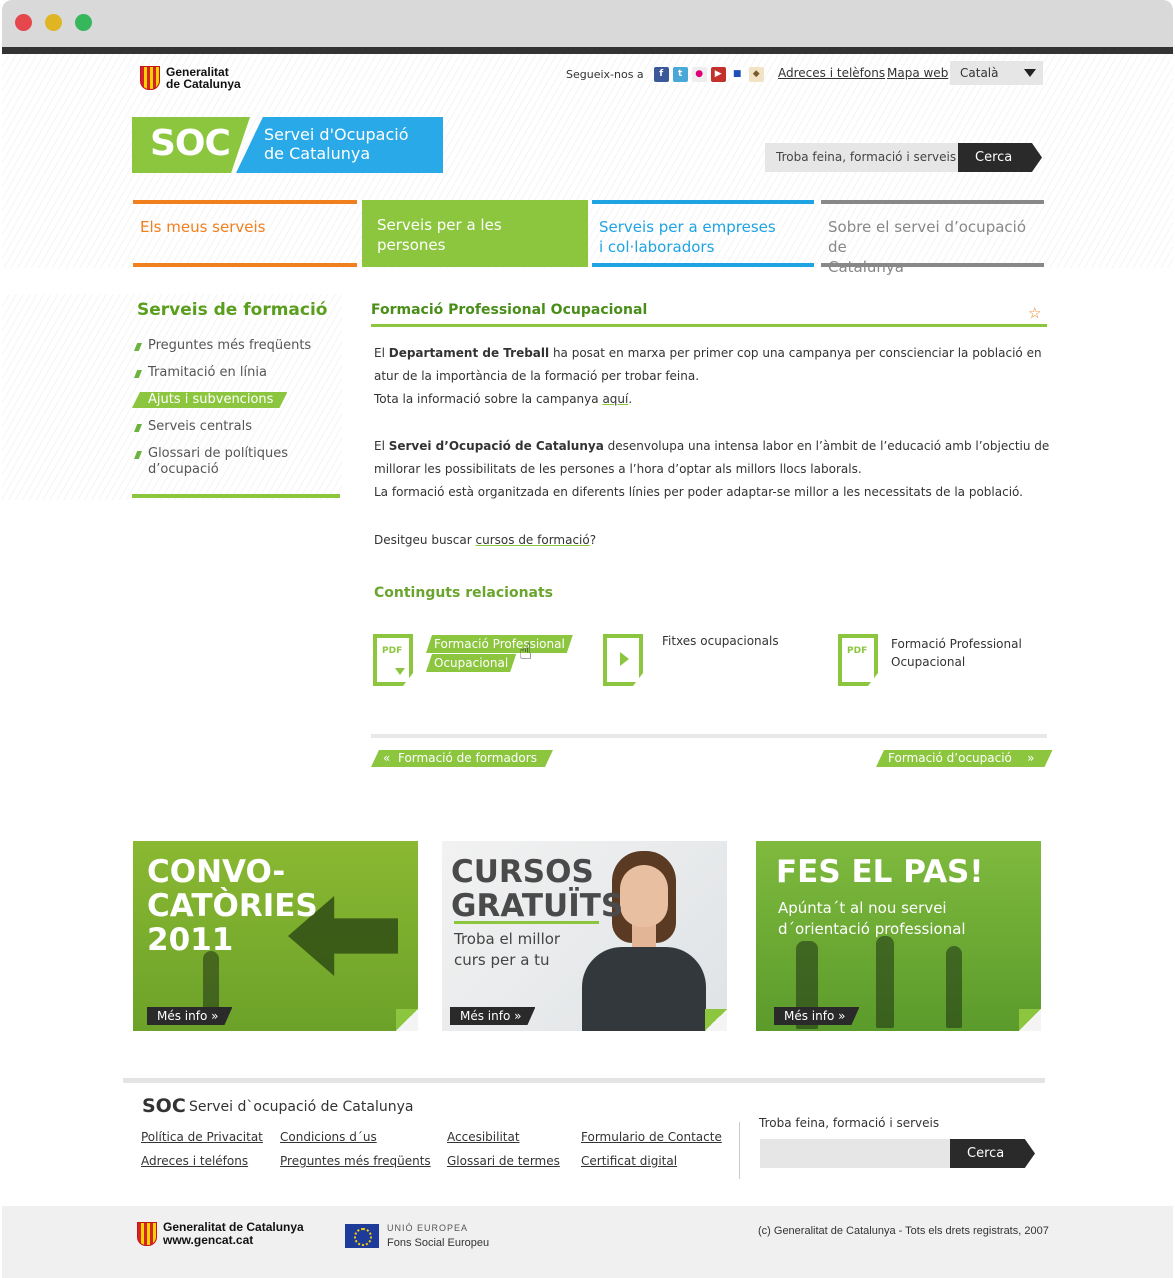  I want to click on generalitat-logo: Generalitat de Catalunya, so click(190, 78).